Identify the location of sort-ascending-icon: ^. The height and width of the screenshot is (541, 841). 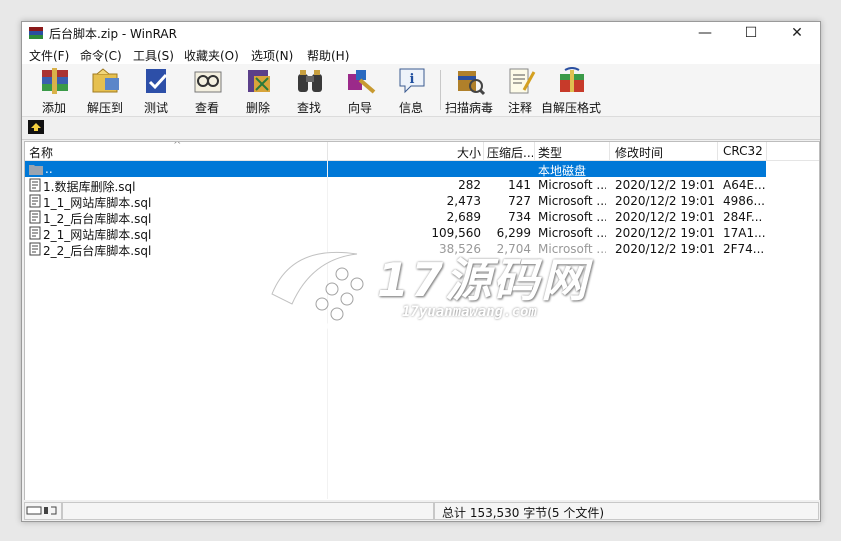
(177, 146).